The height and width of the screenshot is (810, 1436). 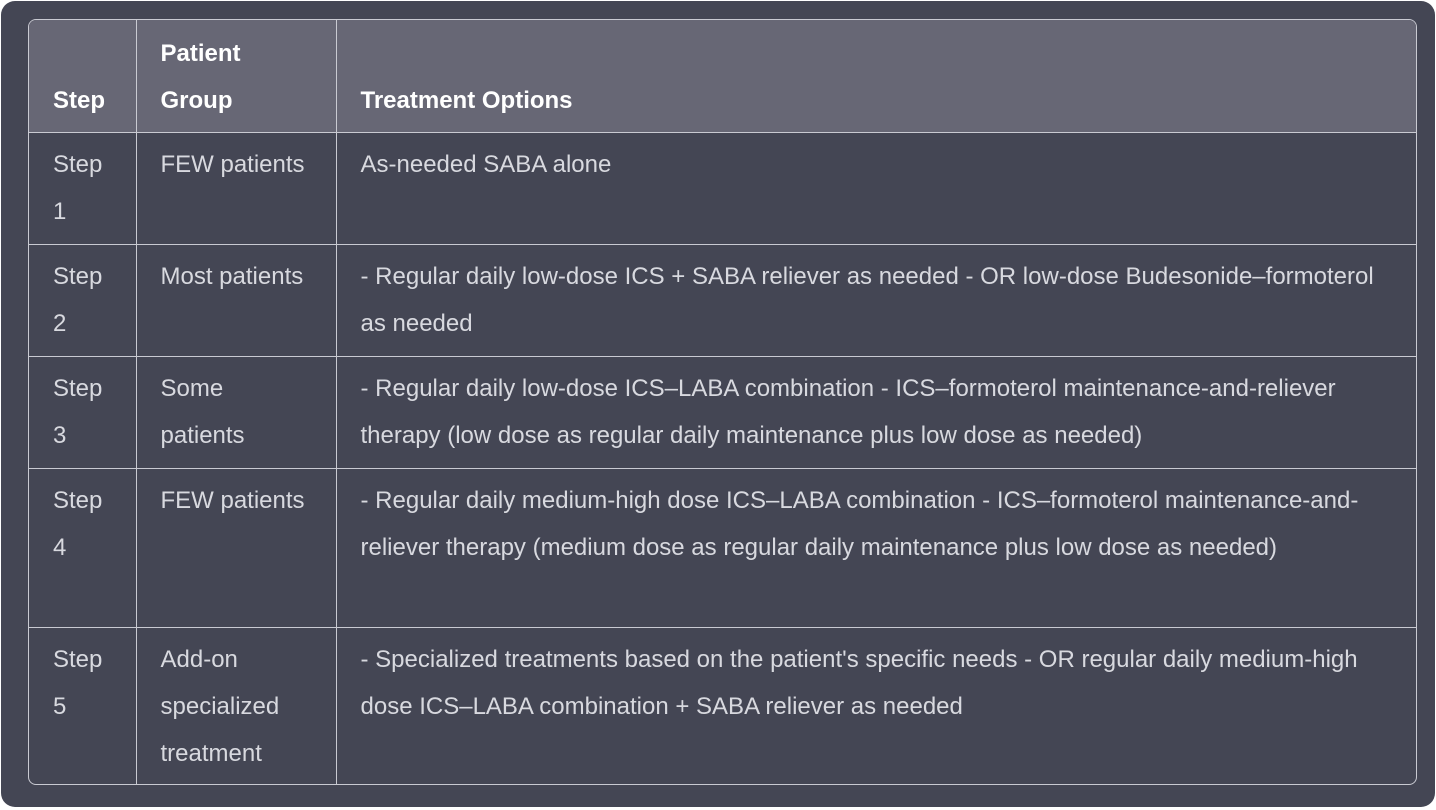 What do you see at coordinates (83, 547) in the screenshot?
I see `step-cell: Step 4` at bounding box center [83, 547].